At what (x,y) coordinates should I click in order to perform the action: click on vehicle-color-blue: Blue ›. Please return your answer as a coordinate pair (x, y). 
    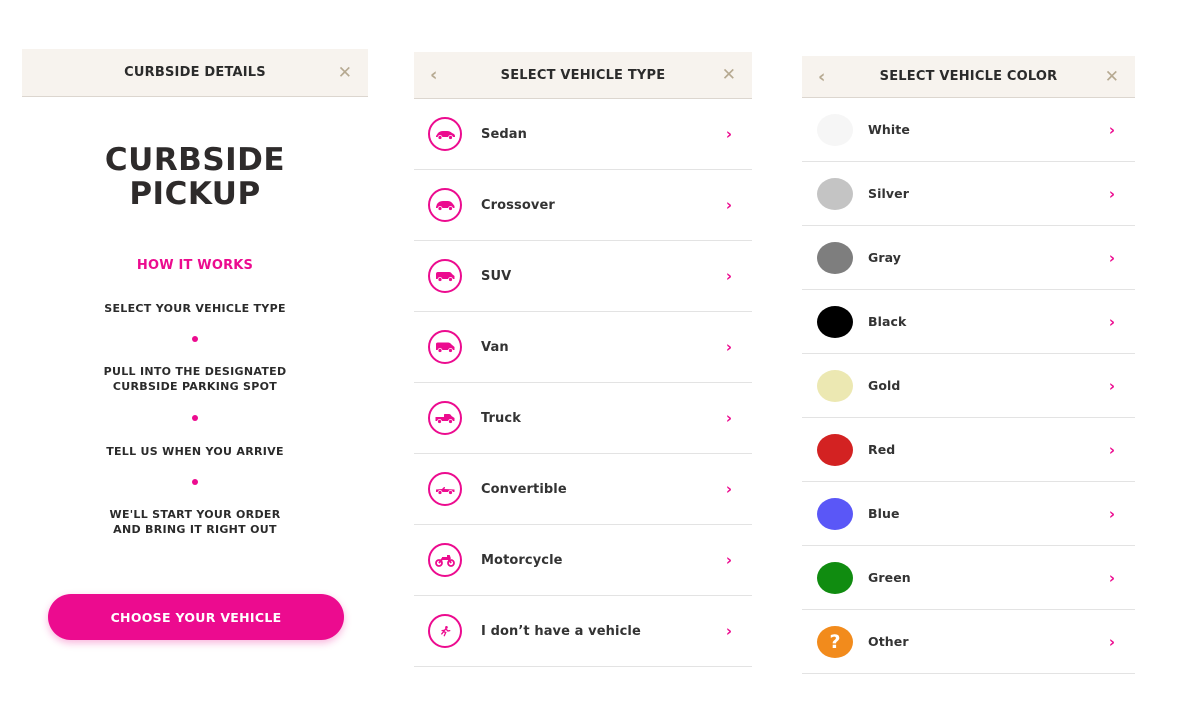
    Looking at the image, I should click on (968, 514).